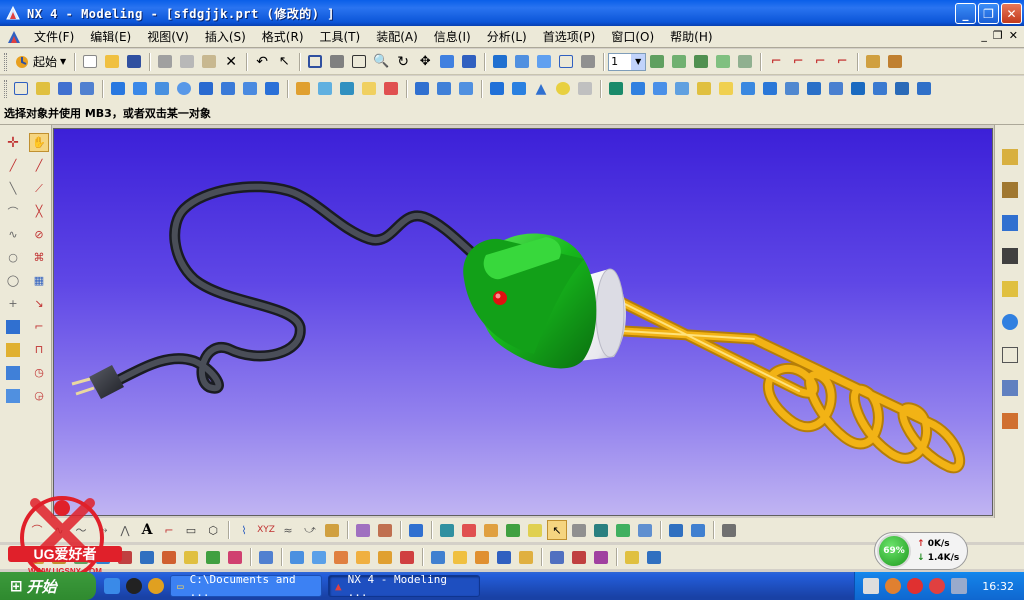 This screenshot has width=1024, height=600. What do you see at coordinates (288, 530) in the screenshot?
I see `offset-curve-button: ≈` at bounding box center [288, 530].